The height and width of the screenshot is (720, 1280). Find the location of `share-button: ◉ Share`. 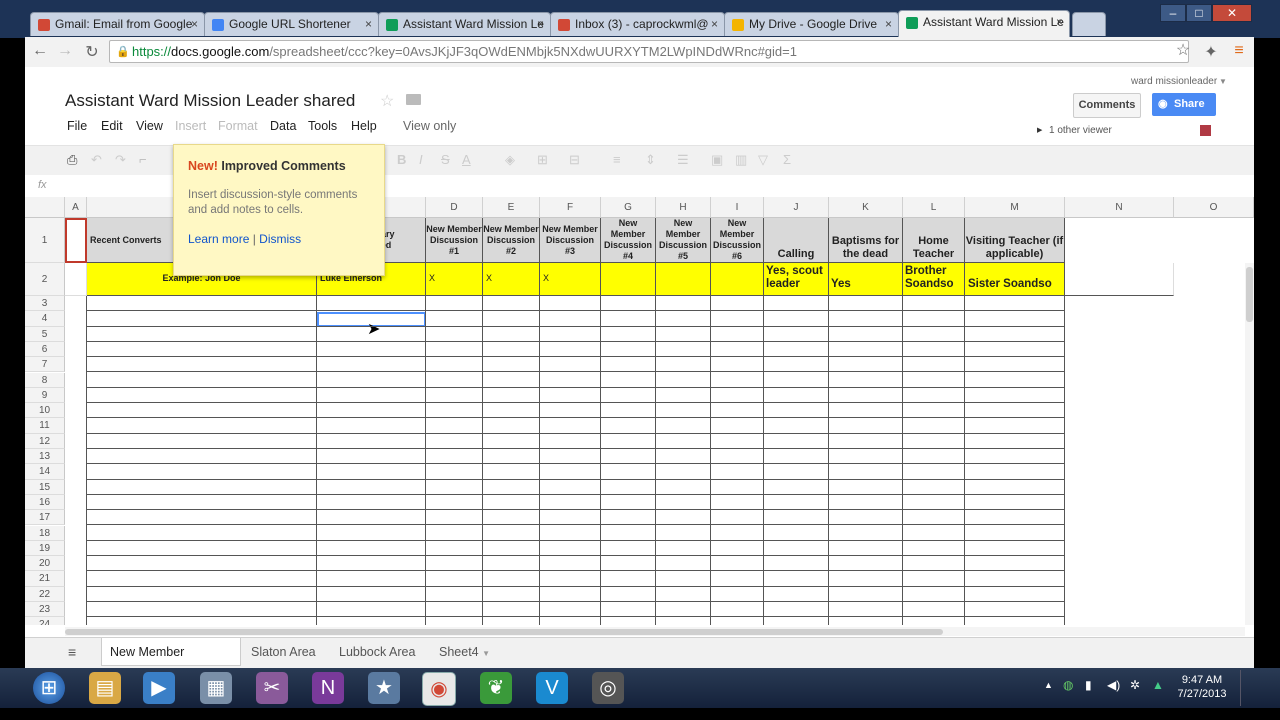

share-button: ◉ Share is located at coordinates (1184, 104).